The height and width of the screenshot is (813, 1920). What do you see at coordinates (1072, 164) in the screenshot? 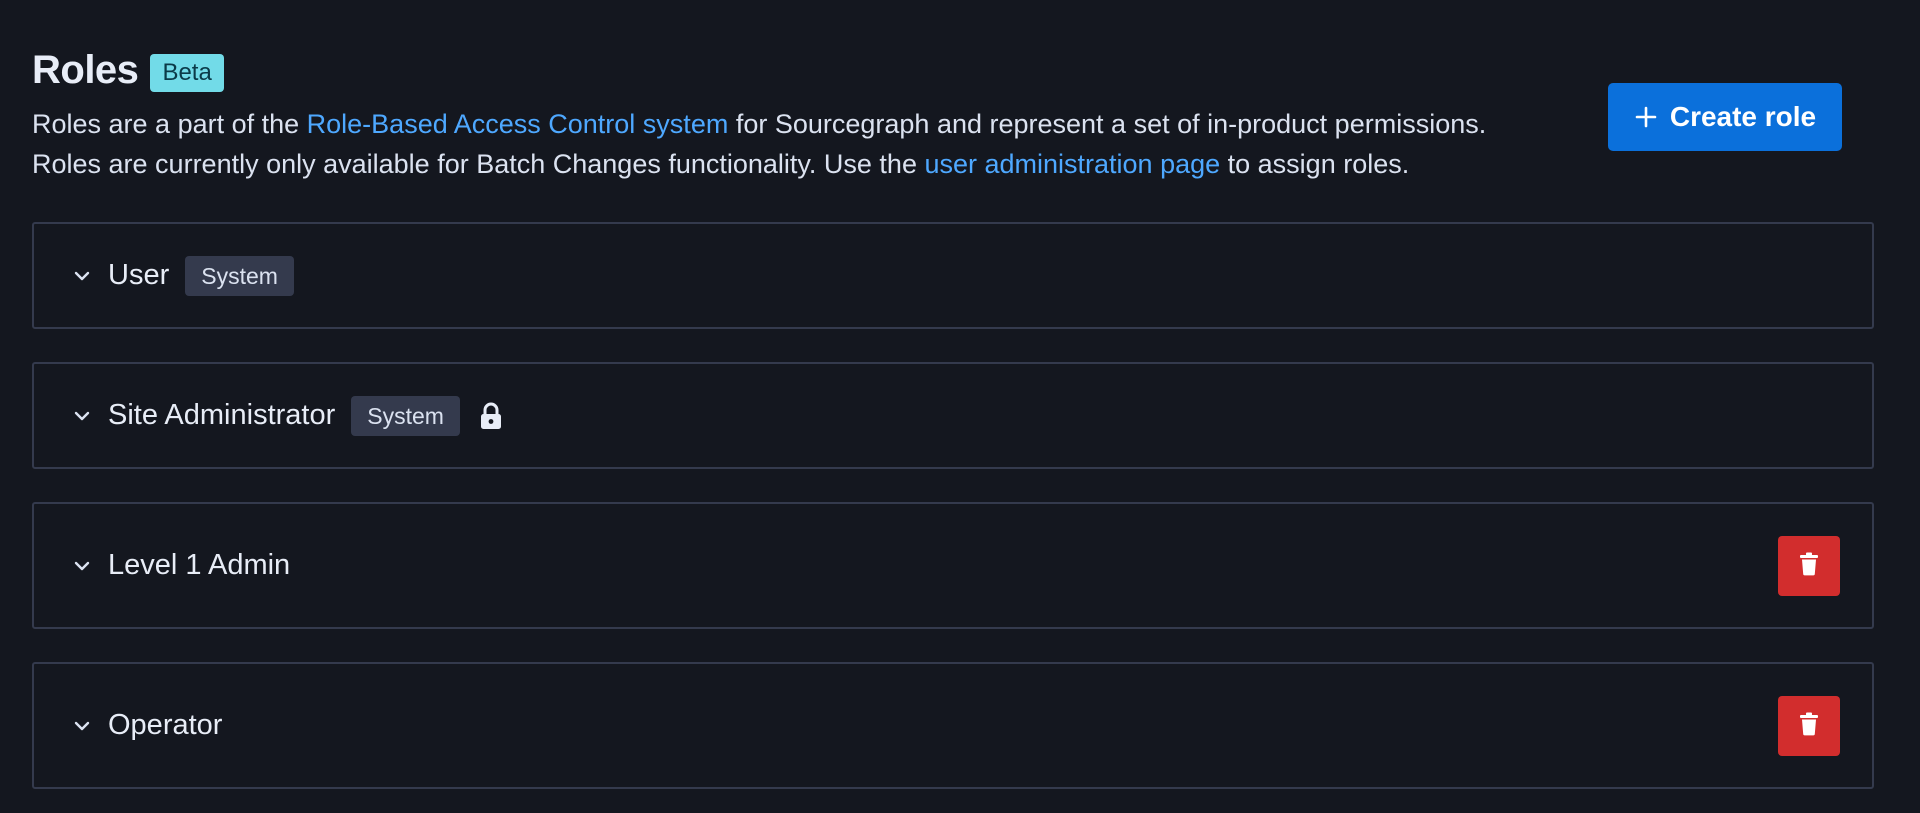
I see `user-administration-link: user administration page` at bounding box center [1072, 164].